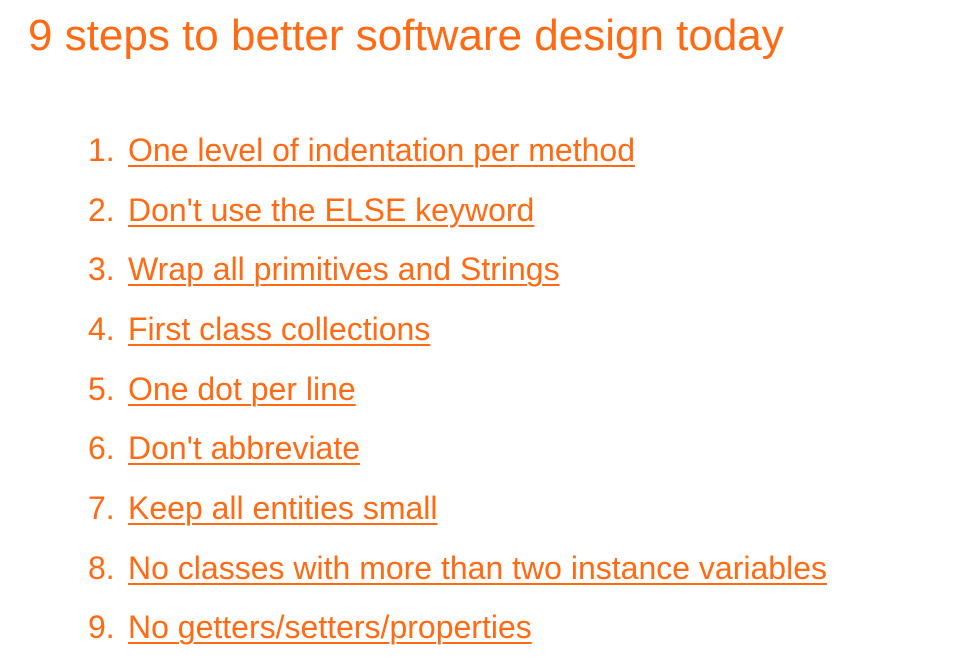  What do you see at coordinates (331, 210) in the screenshot?
I see `step-link-2: Don't use the ELSE keyword` at bounding box center [331, 210].